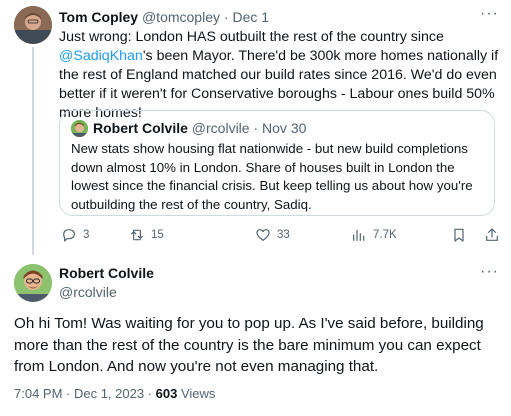 The height and width of the screenshot is (416, 511). I want to click on views-label: Views, so click(196, 393).